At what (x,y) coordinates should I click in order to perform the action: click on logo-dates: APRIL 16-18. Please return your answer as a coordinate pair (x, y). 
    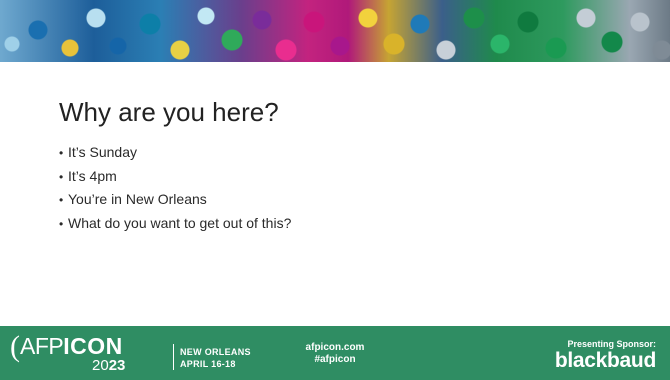
    Looking at the image, I should click on (208, 364).